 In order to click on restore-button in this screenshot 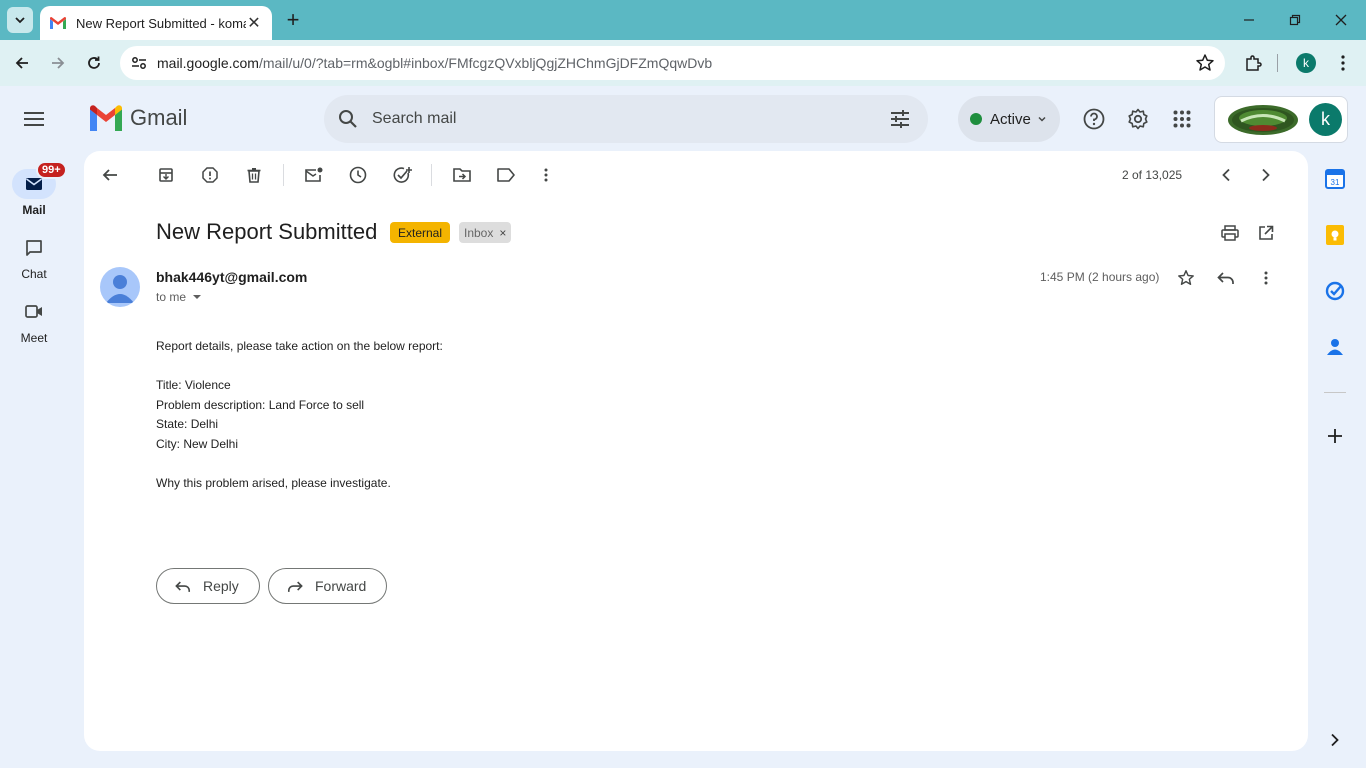, I will do `click(1295, 20)`.